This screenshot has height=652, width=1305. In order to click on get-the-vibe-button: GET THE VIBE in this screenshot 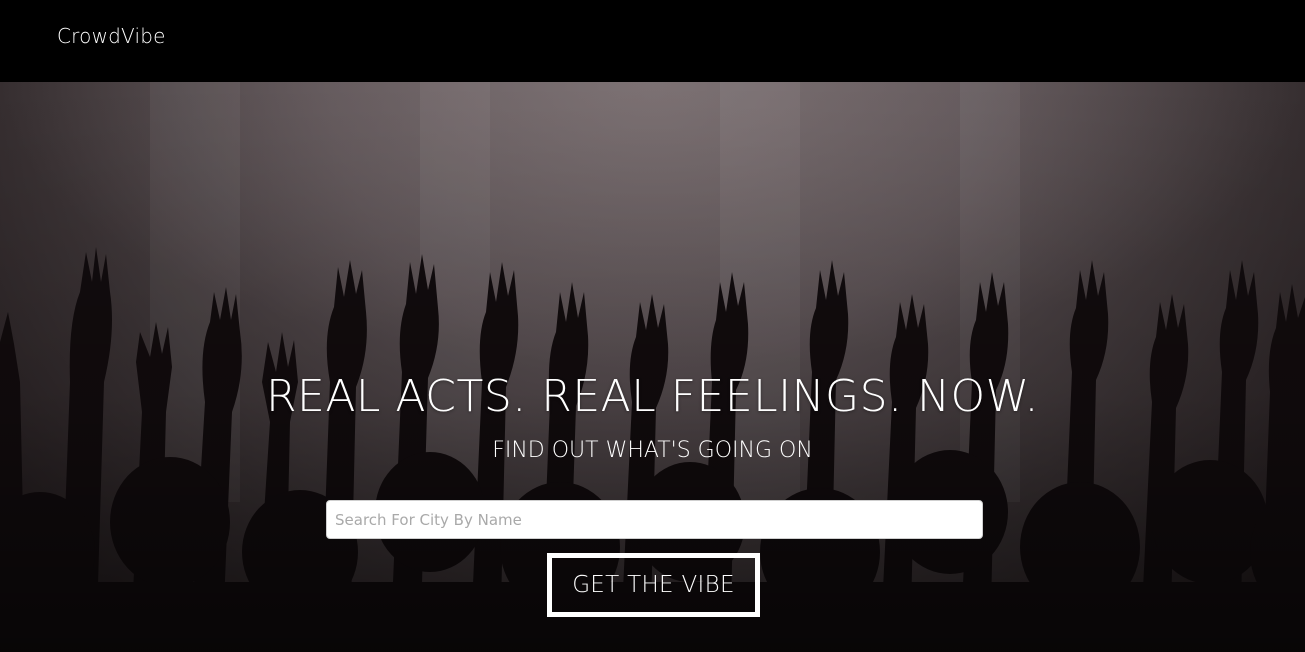, I will do `click(653, 585)`.